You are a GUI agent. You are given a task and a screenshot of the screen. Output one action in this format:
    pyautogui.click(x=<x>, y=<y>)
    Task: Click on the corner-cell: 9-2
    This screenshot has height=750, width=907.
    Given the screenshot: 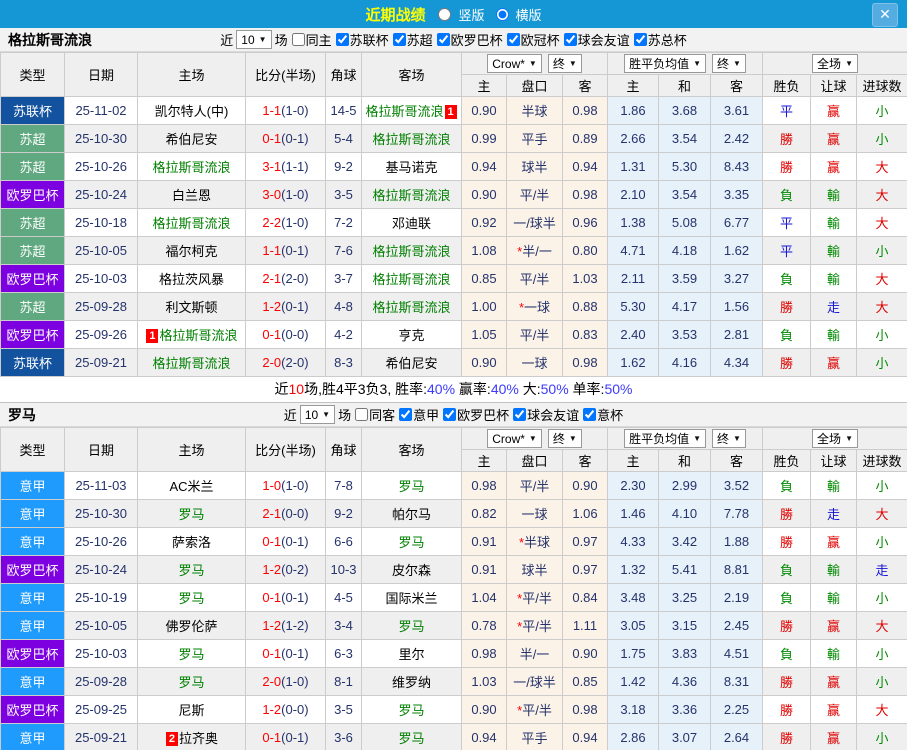 What is the action you would take?
    pyautogui.click(x=343, y=513)
    